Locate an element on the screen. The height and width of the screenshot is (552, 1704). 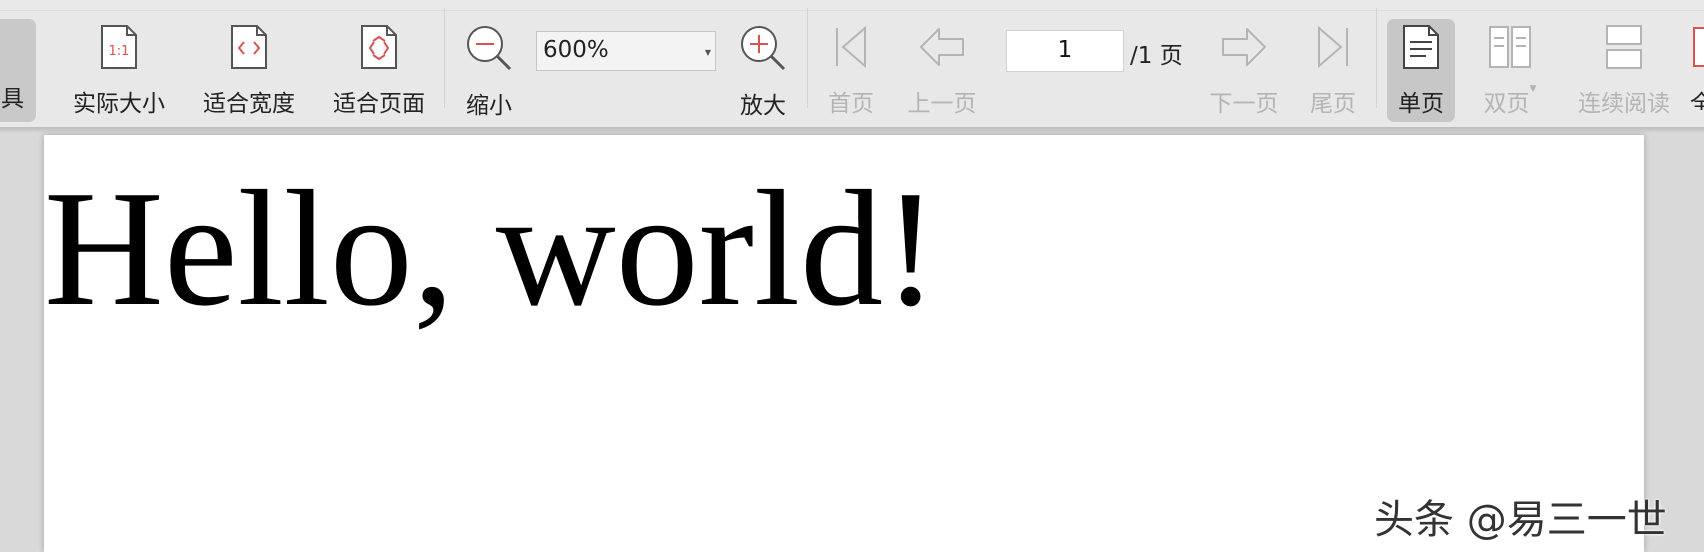
continuous-read-label: 连续阅读 is located at coordinates (1624, 104).